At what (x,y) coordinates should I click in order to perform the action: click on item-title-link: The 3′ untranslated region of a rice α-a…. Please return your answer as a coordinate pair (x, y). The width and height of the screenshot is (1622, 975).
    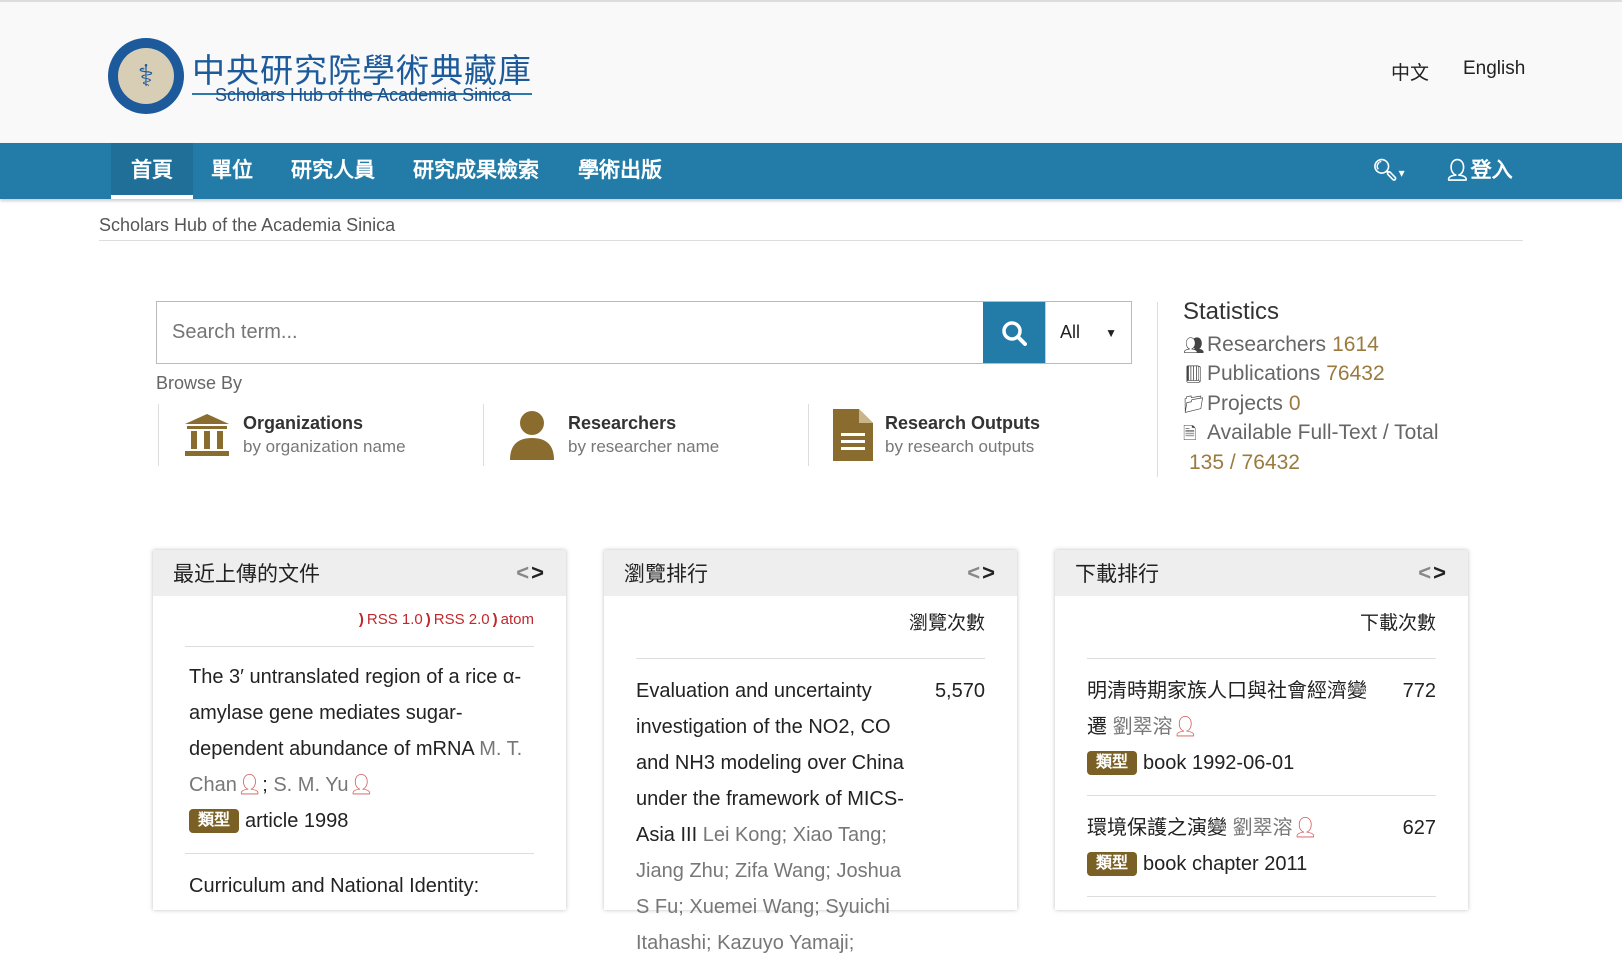
    Looking at the image, I should click on (355, 713).